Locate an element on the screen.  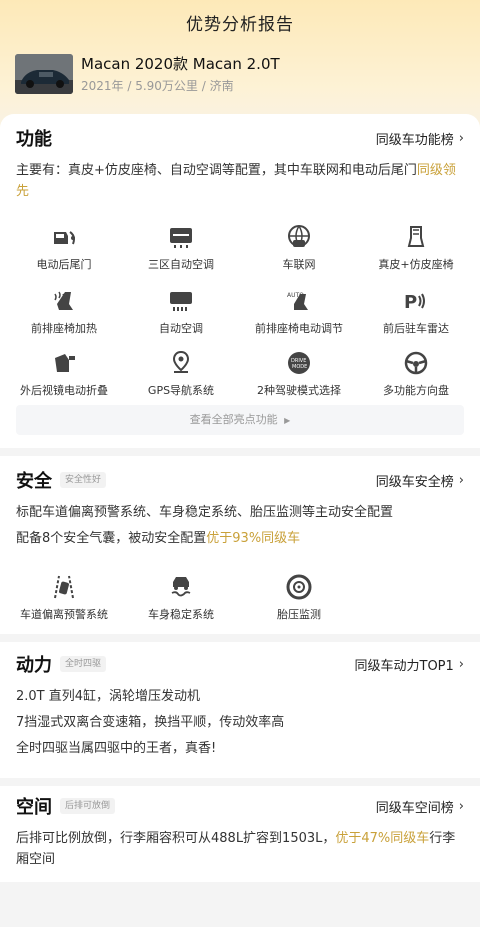
feature-label: GPS导航系统 is located at coordinates (181, 390).